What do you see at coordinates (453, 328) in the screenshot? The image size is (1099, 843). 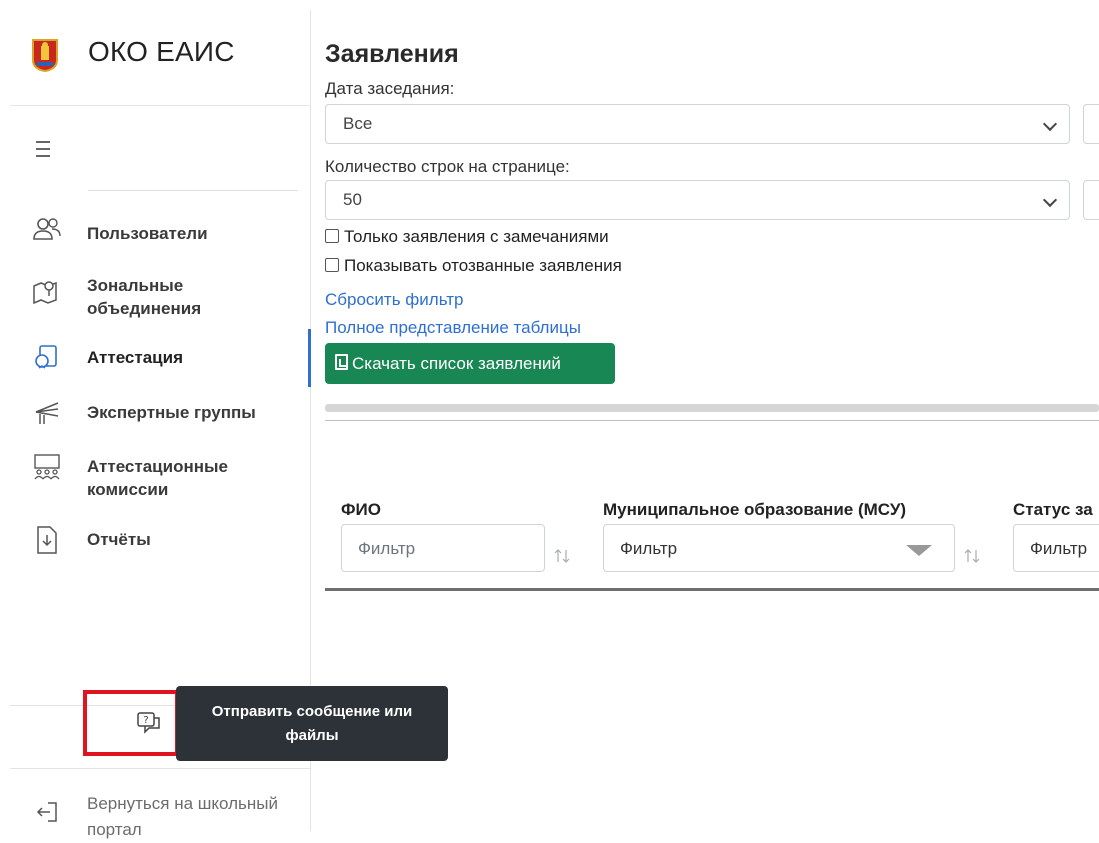 I see `full-table-view-link: Полное представление таблицы` at bounding box center [453, 328].